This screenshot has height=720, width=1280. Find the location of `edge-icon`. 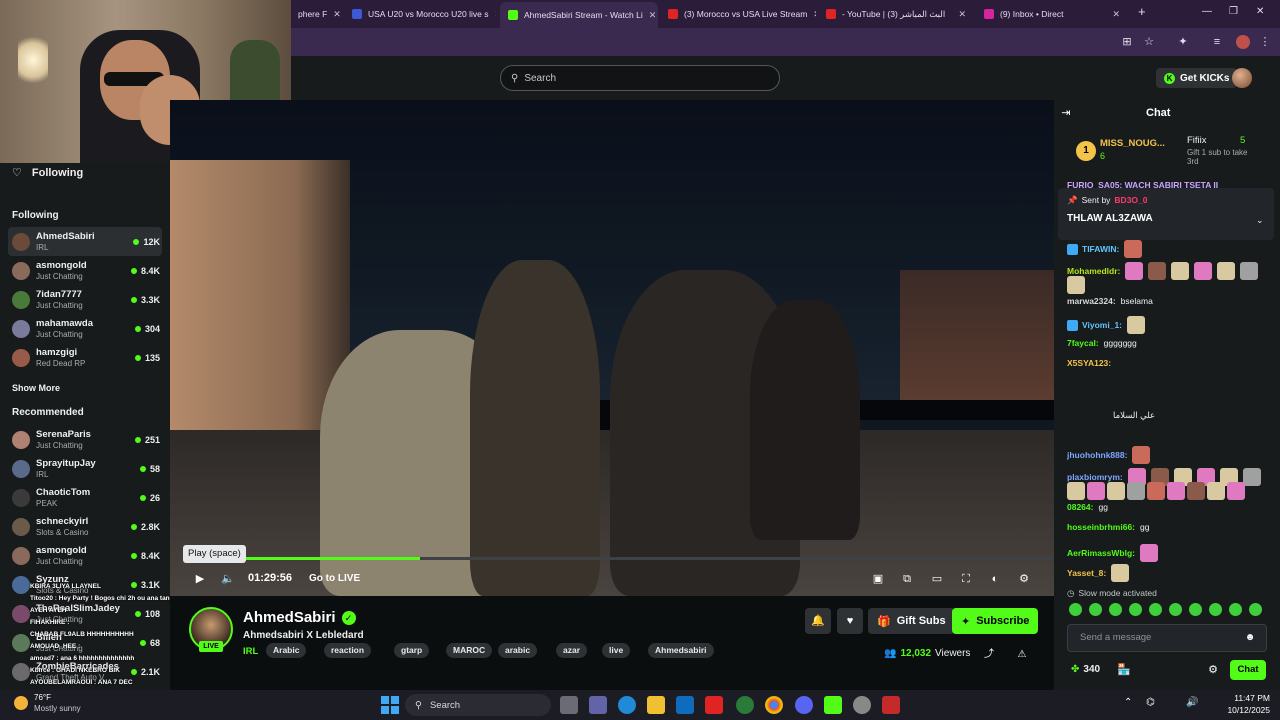

edge-icon is located at coordinates (627, 705).